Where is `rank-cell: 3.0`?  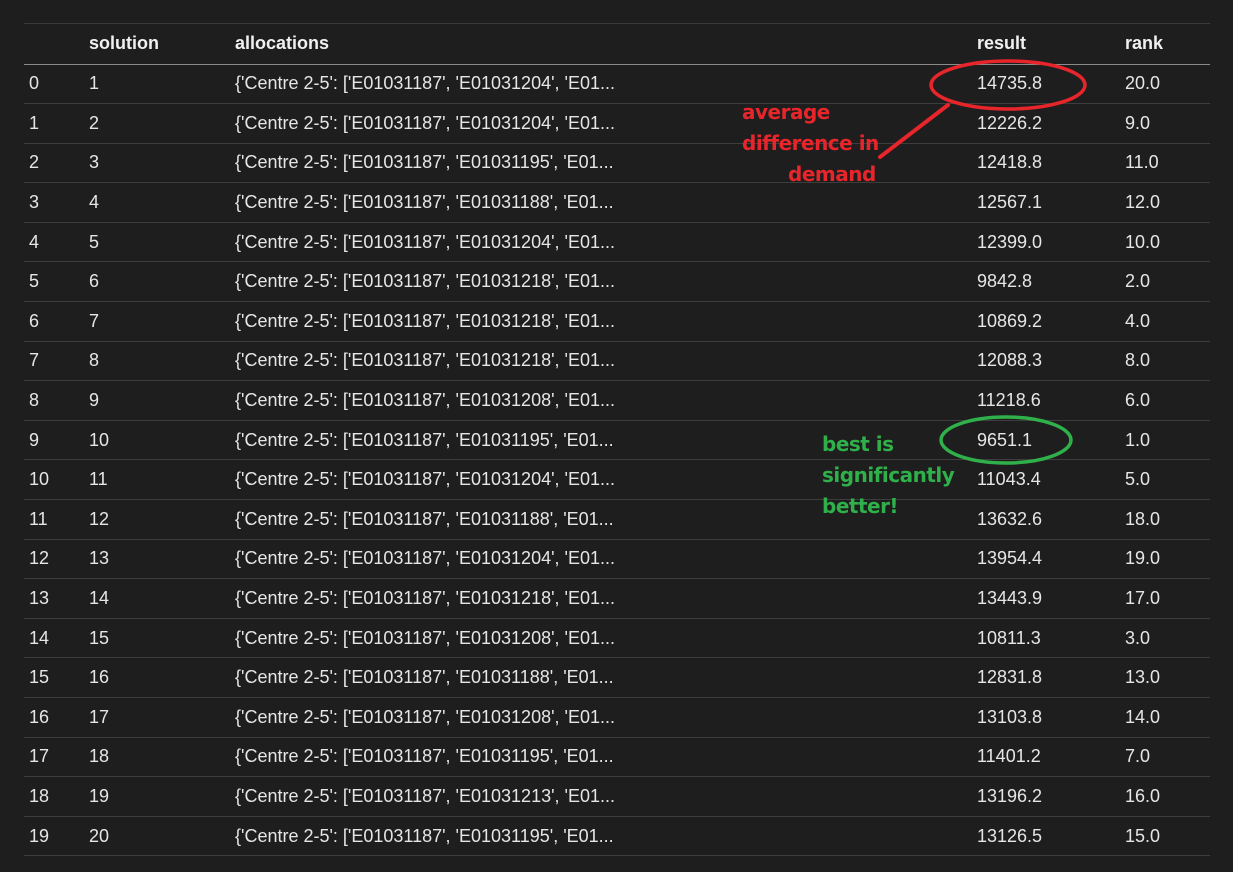
rank-cell: 3.0 is located at coordinates (1165, 638).